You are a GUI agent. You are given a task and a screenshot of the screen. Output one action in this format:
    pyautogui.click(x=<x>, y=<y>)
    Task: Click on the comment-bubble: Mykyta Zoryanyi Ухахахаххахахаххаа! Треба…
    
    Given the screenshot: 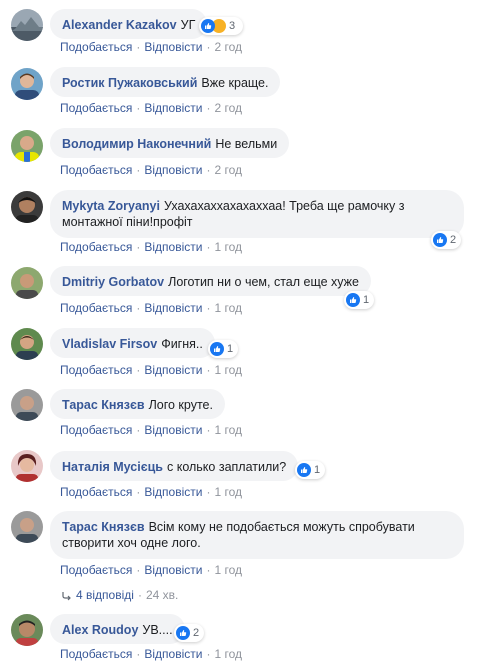 What is the action you would take?
    pyautogui.click(x=257, y=214)
    